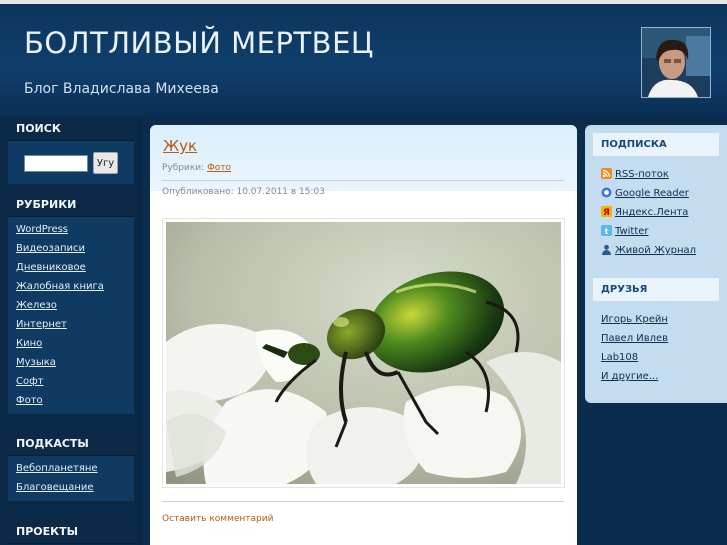  Describe the element at coordinates (71, 343) in the screenshot. I see `category-link-cinema: Кино` at that location.